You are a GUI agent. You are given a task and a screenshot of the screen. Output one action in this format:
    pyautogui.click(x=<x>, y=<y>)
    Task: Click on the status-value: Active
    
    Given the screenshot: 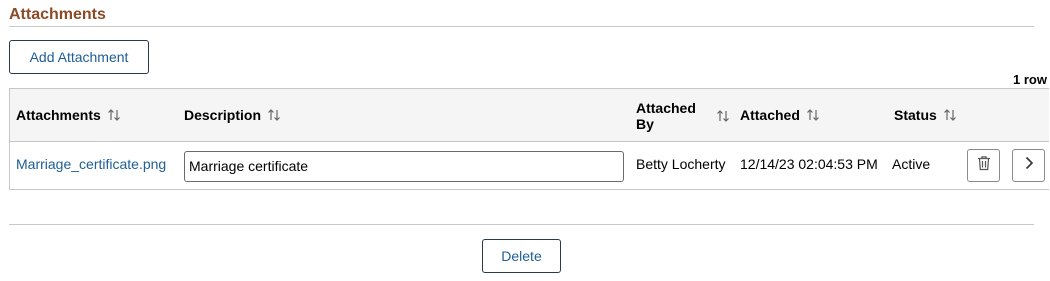 What is the action you would take?
    pyautogui.click(x=911, y=164)
    